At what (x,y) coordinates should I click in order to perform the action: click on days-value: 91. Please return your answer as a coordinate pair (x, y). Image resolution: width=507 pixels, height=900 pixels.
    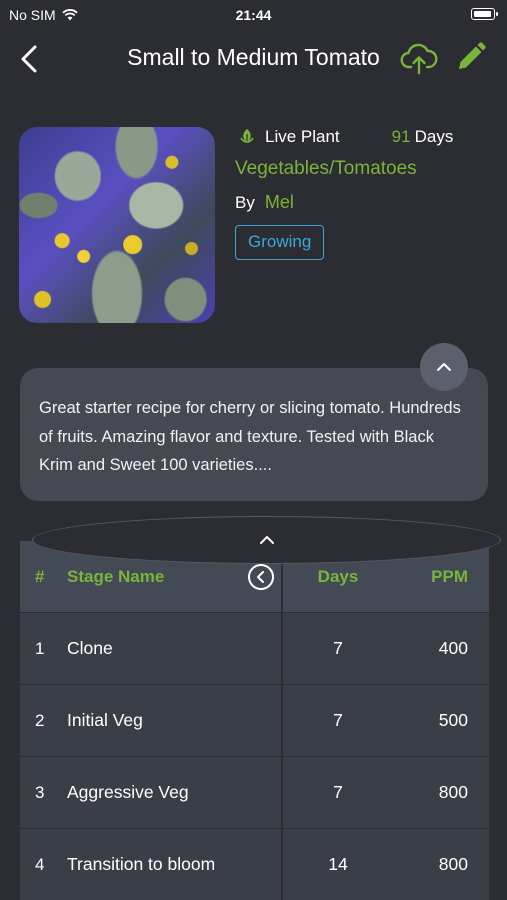
    Looking at the image, I should click on (401, 136).